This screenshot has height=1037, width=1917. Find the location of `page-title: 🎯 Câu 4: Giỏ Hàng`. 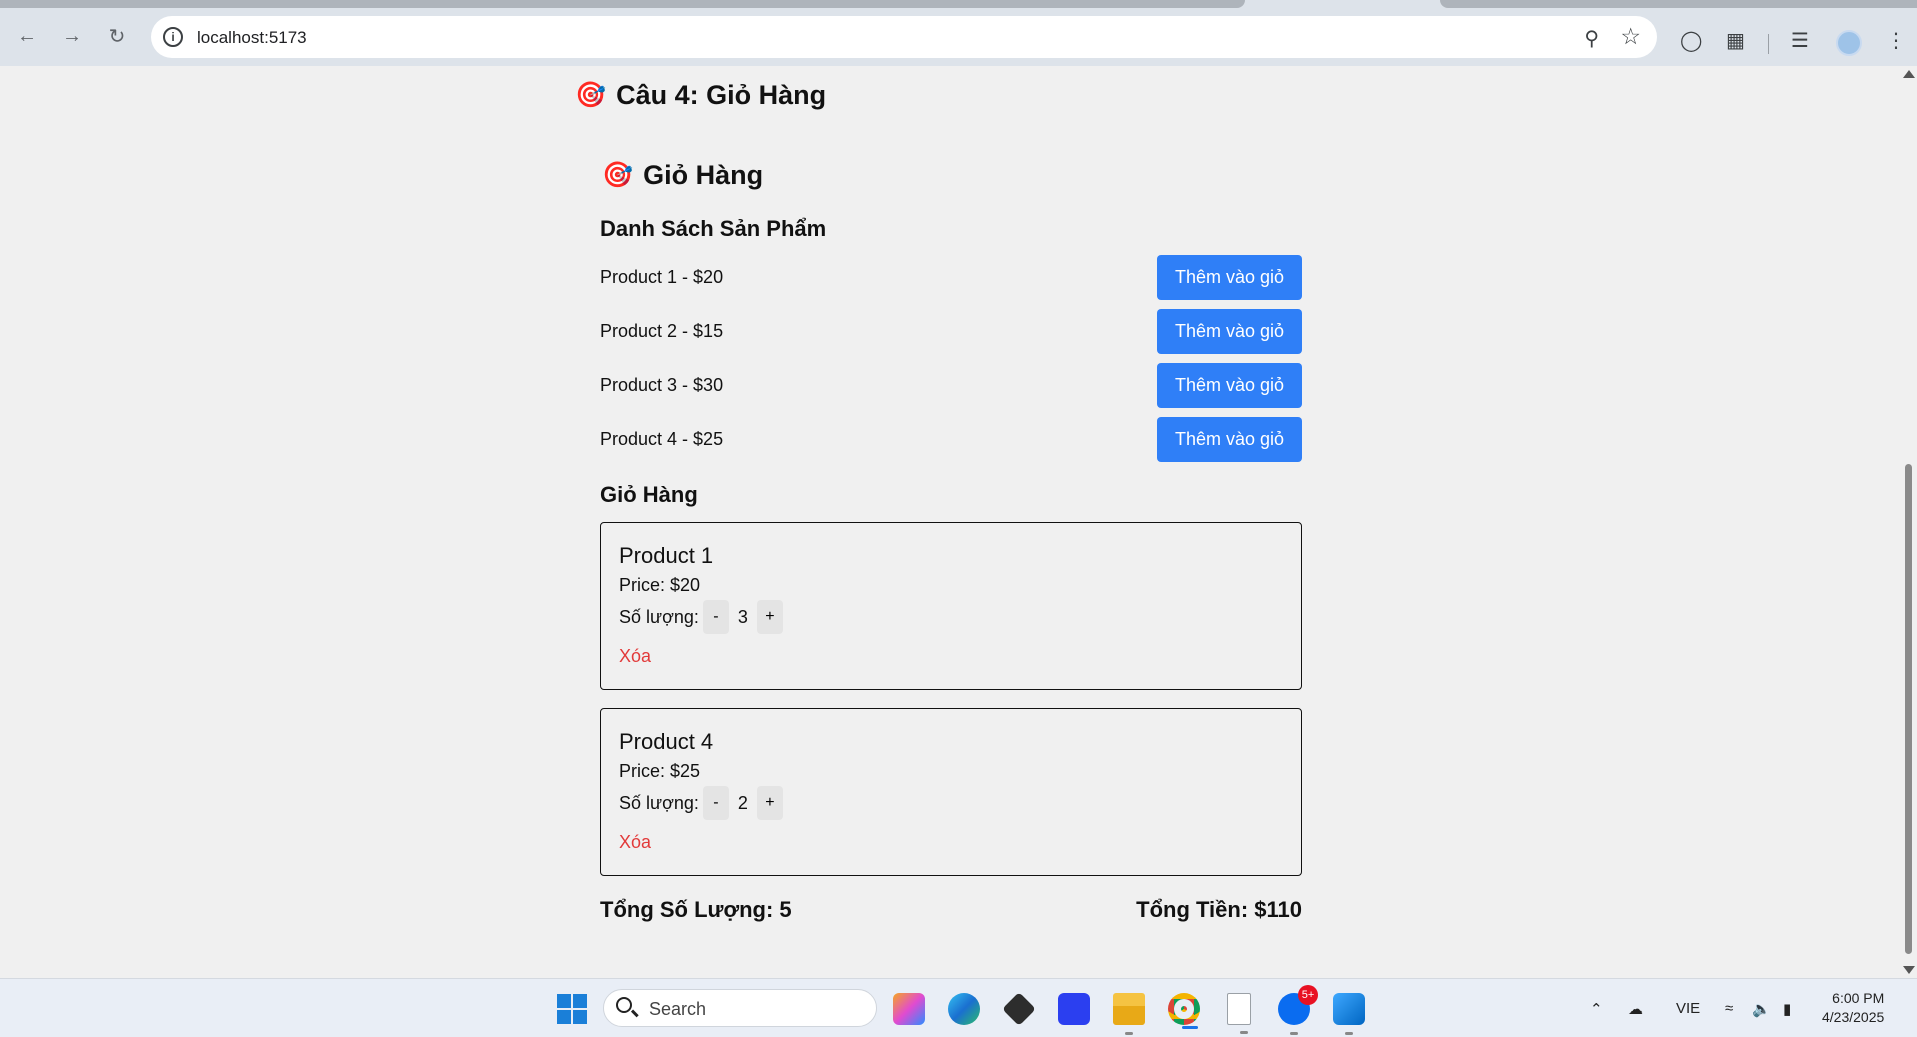

page-title: 🎯 Câu 4: Giỏ Hàng is located at coordinates (700, 95).